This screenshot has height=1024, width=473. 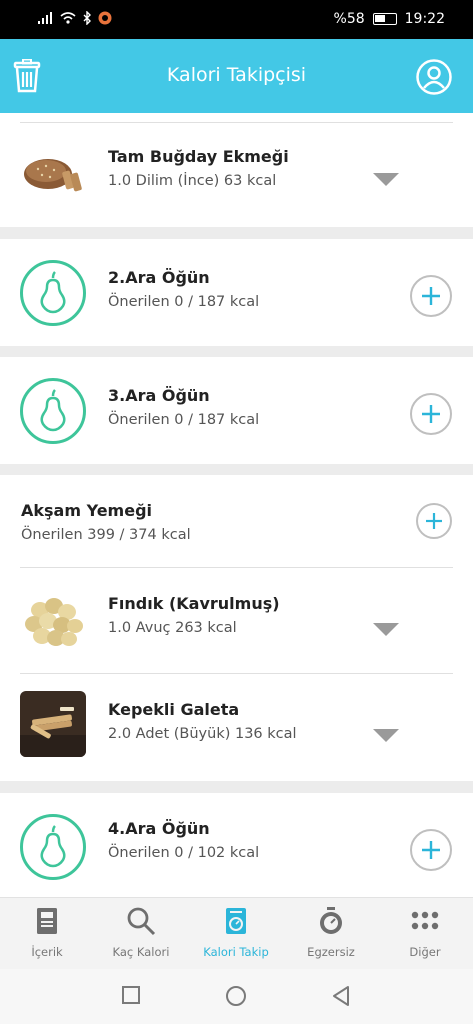 What do you see at coordinates (202, 734) in the screenshot?
I see `food-detail: 2.0 Adet (Büyük) 136 kcal` at bounding box center [202, 734].